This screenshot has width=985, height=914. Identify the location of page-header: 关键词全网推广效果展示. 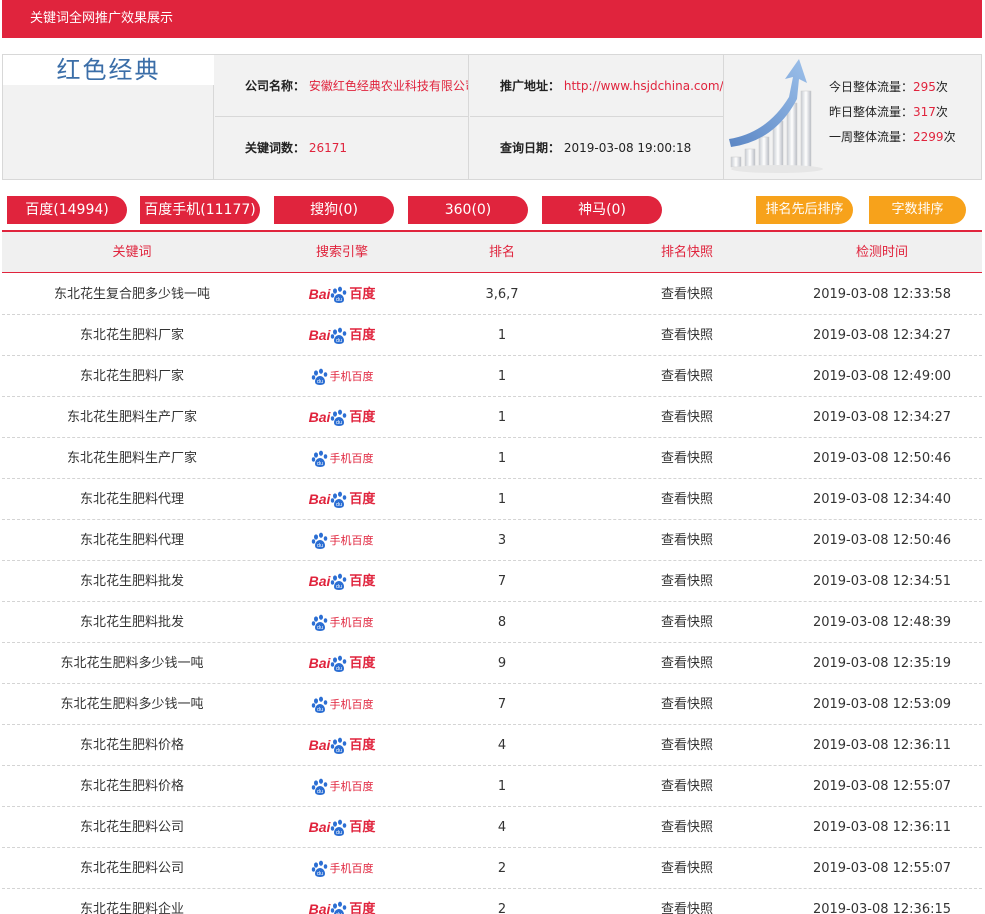
(492, 19).